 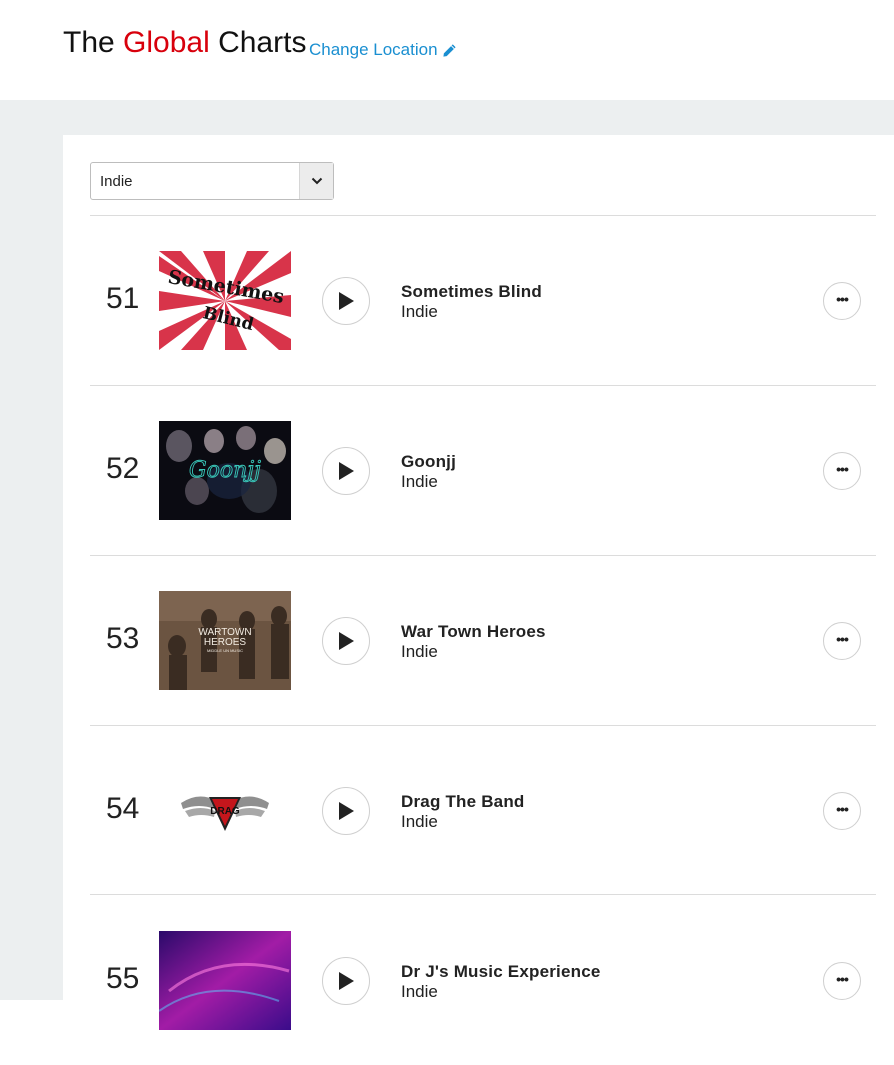 I want to click on page-header: The Global Charts Change Location, so click(x=447, y=50).